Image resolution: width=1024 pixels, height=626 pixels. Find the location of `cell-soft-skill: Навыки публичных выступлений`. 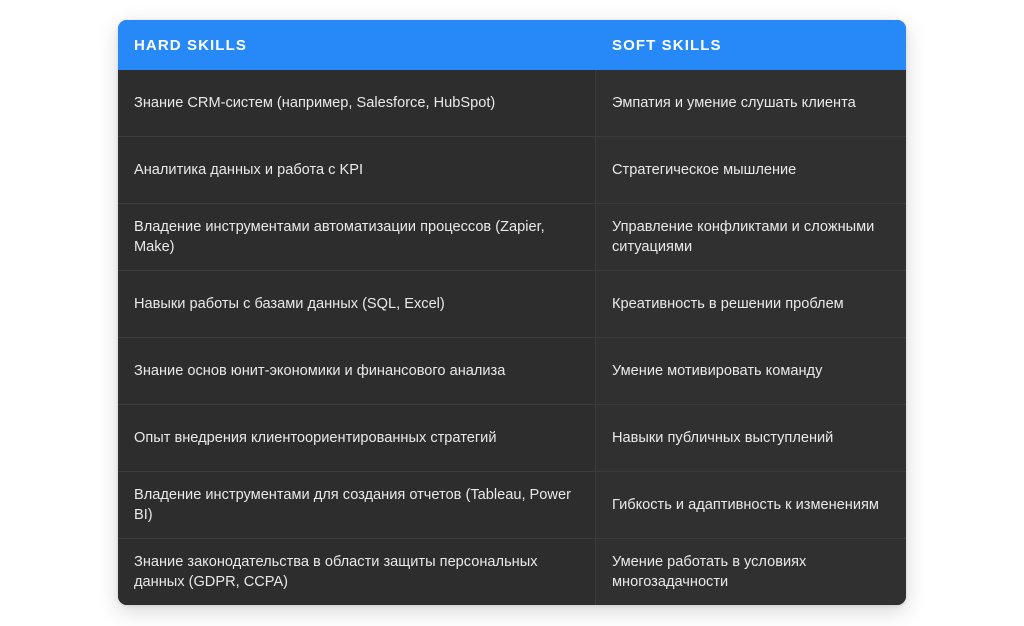

cell-soft-skill: Навыки публичных выступлений is located at coordinates (751, 438).